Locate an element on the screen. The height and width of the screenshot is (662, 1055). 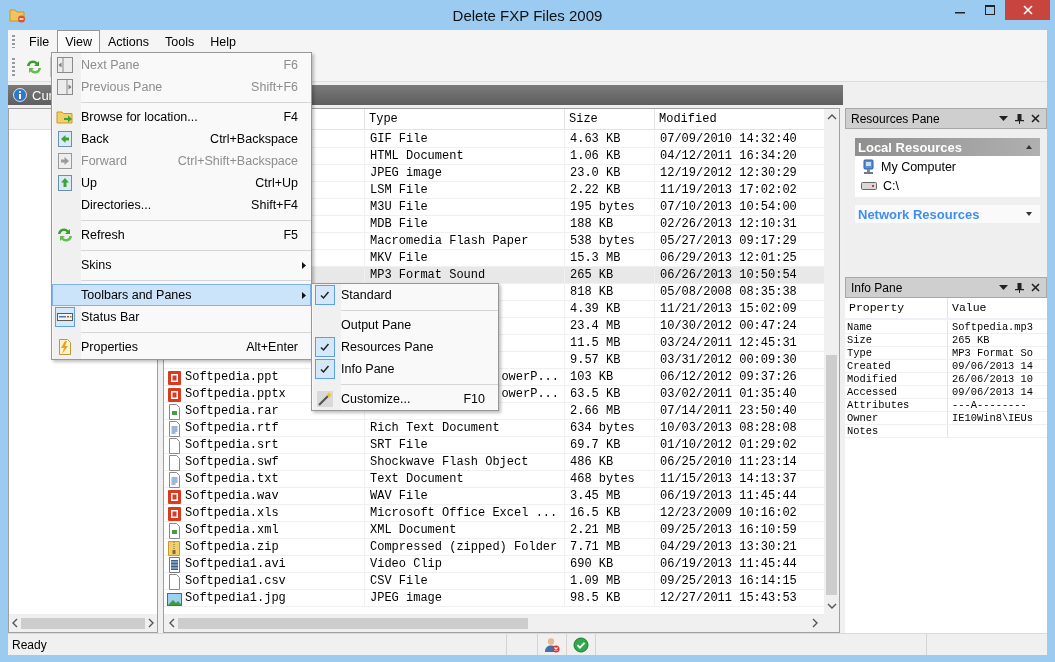
table-cell: IE10Win8\IEUs is located at coordinates (997, 418).